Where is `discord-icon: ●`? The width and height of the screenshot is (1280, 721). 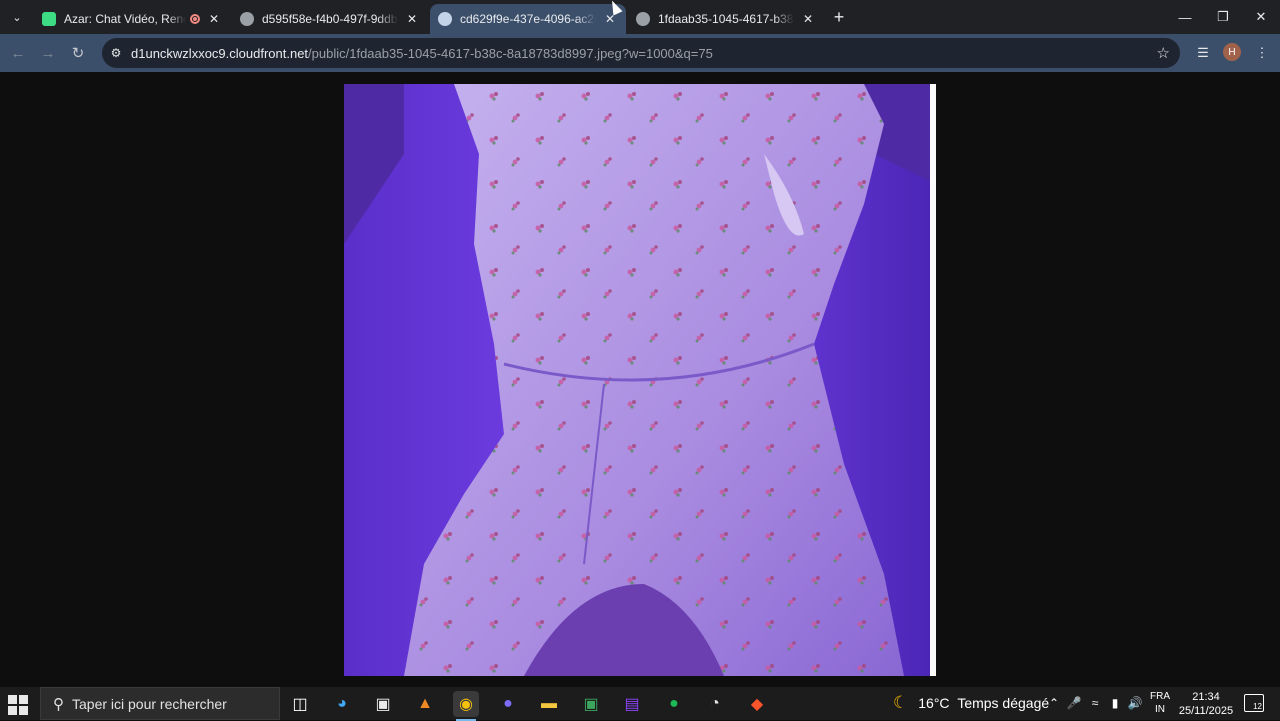 discord-icon: ● is located at coordinates (508, 704).